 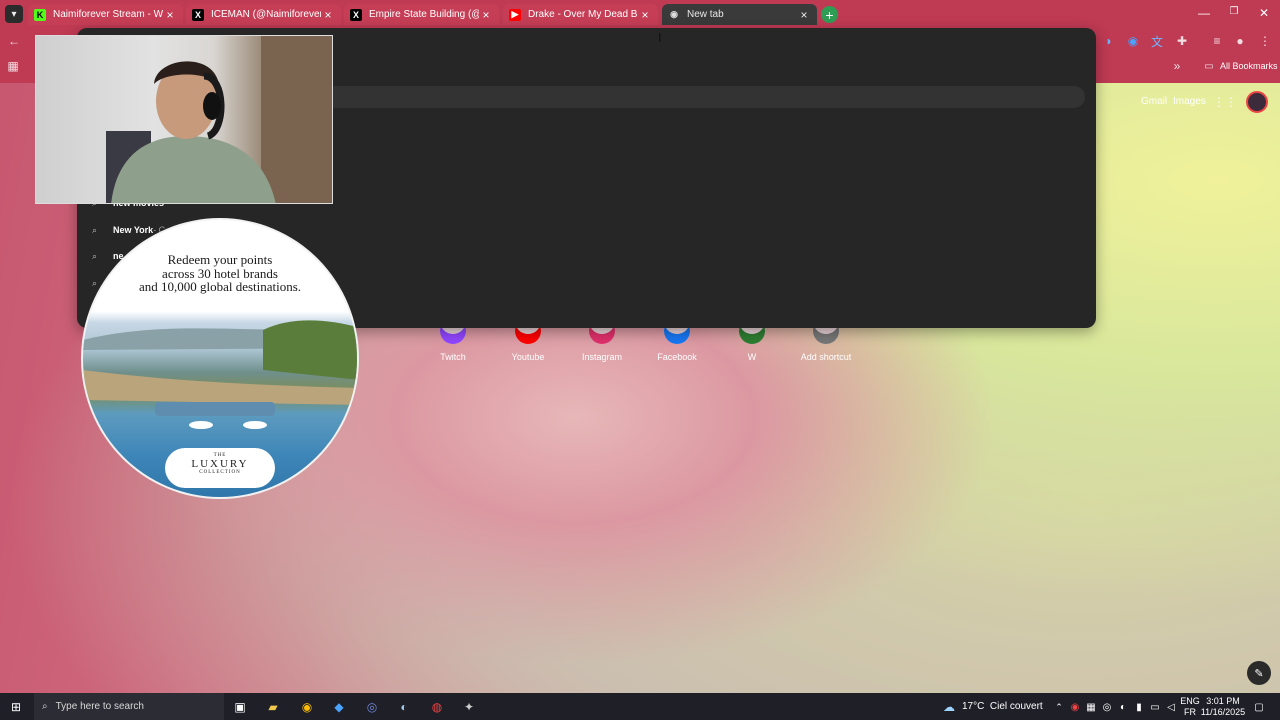 I want to click on folder-icon: ▭, so click(x=1209, y=66).